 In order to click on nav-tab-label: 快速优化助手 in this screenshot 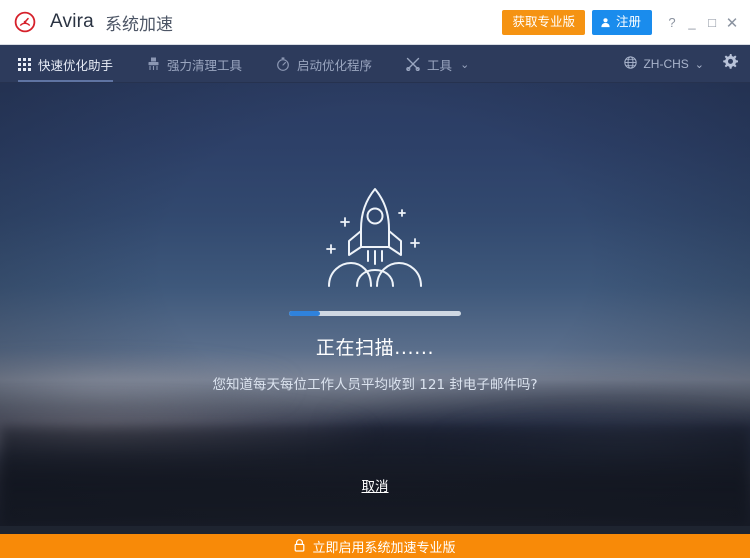, I will do `click(76, 65)`.